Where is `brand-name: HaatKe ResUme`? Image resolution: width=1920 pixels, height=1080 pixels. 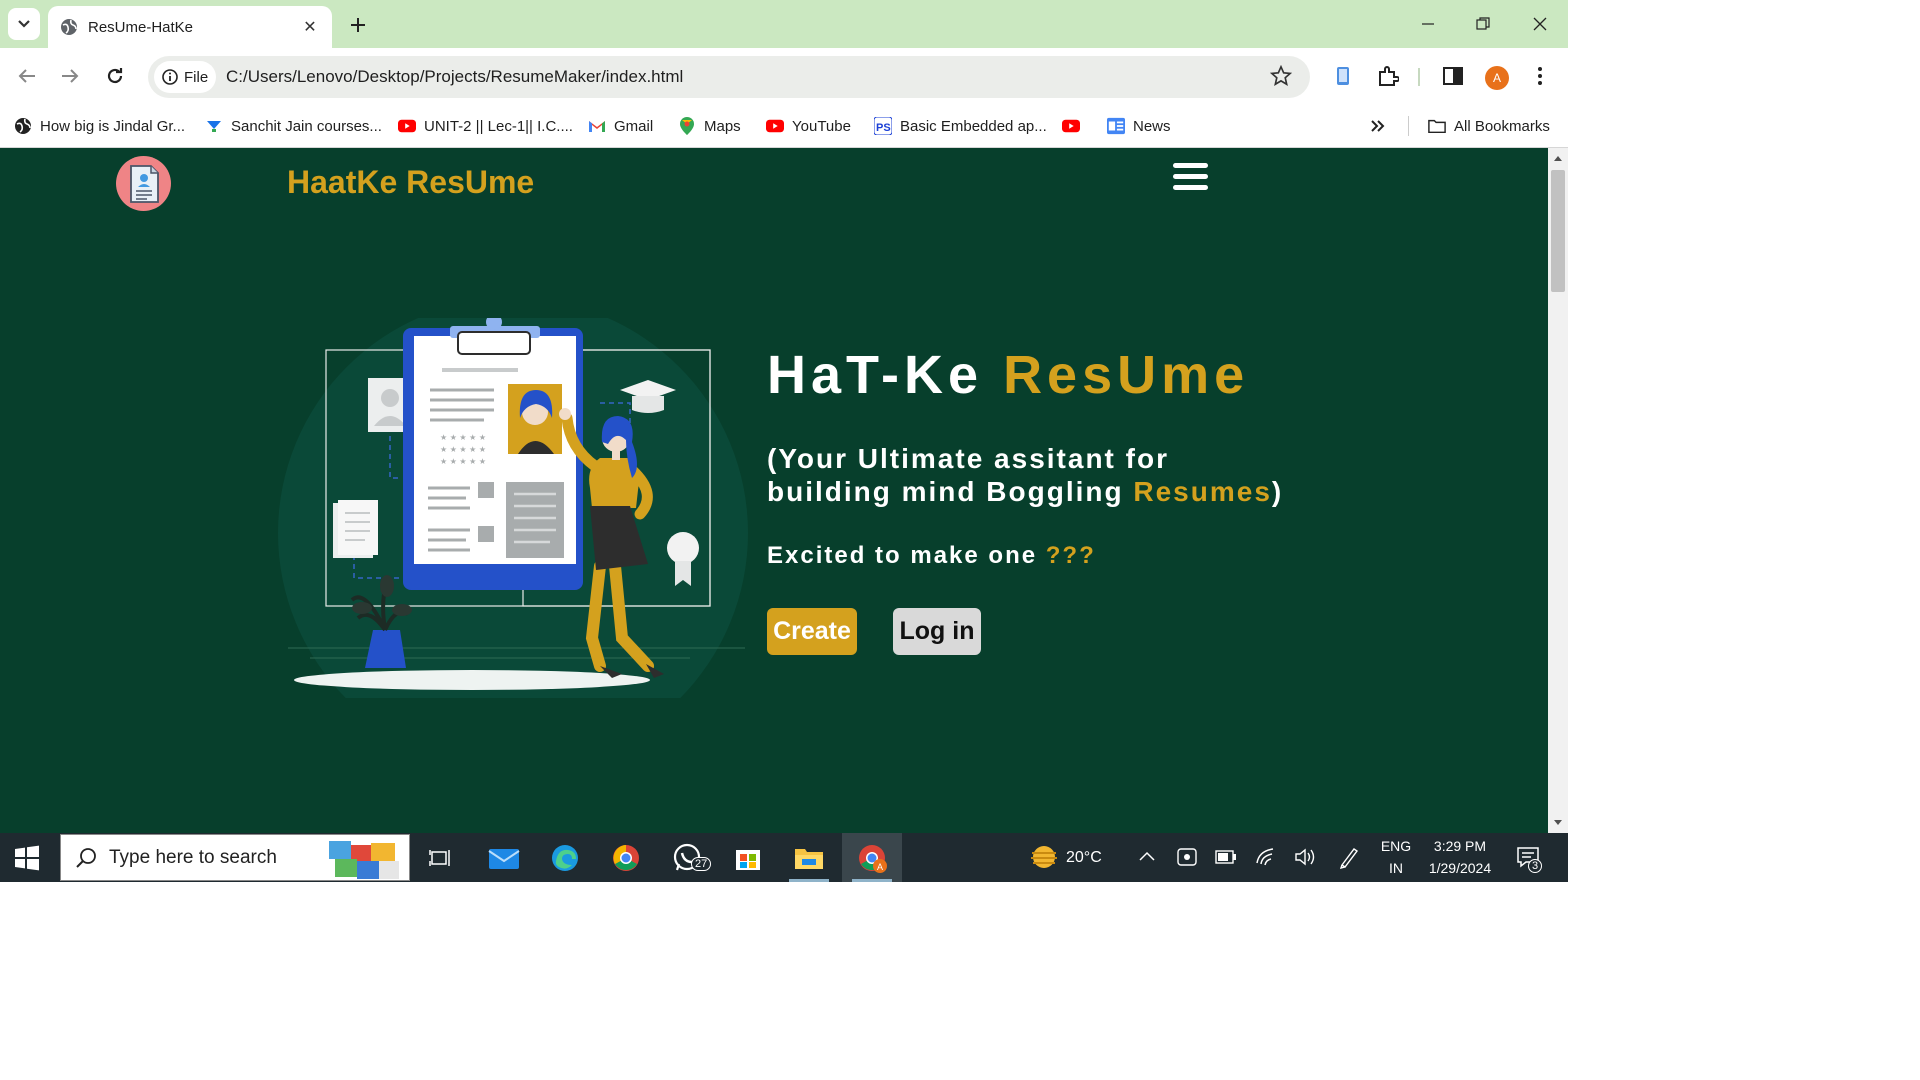 brand-name: HaatKe ResUme is located at coordinates (410, 182).